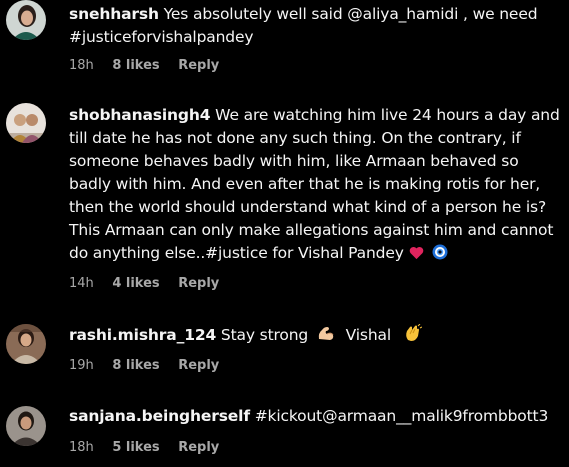 Image resolution: width=569 pixels, height=467 pixels. Describe the element at coordinates (142, 335) in the screenshot. I see `comment-username: rashi.mishra_124` at that location.